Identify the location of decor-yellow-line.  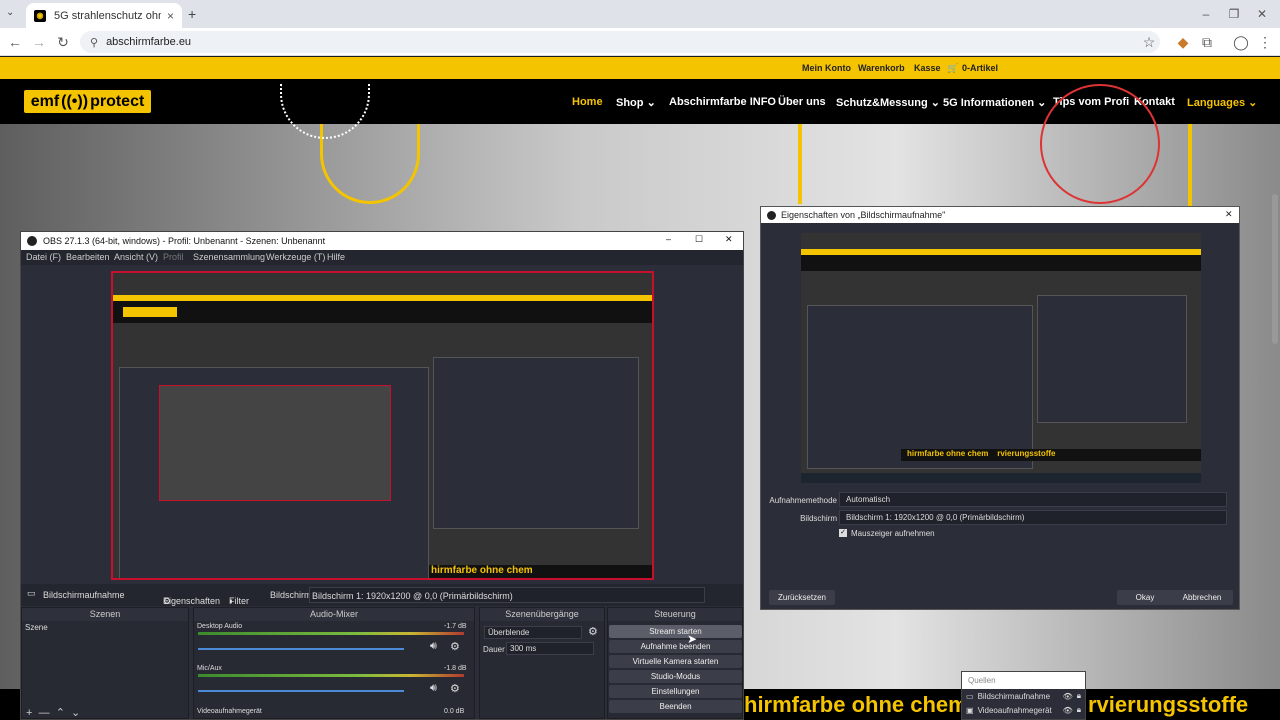
(1190, 169).